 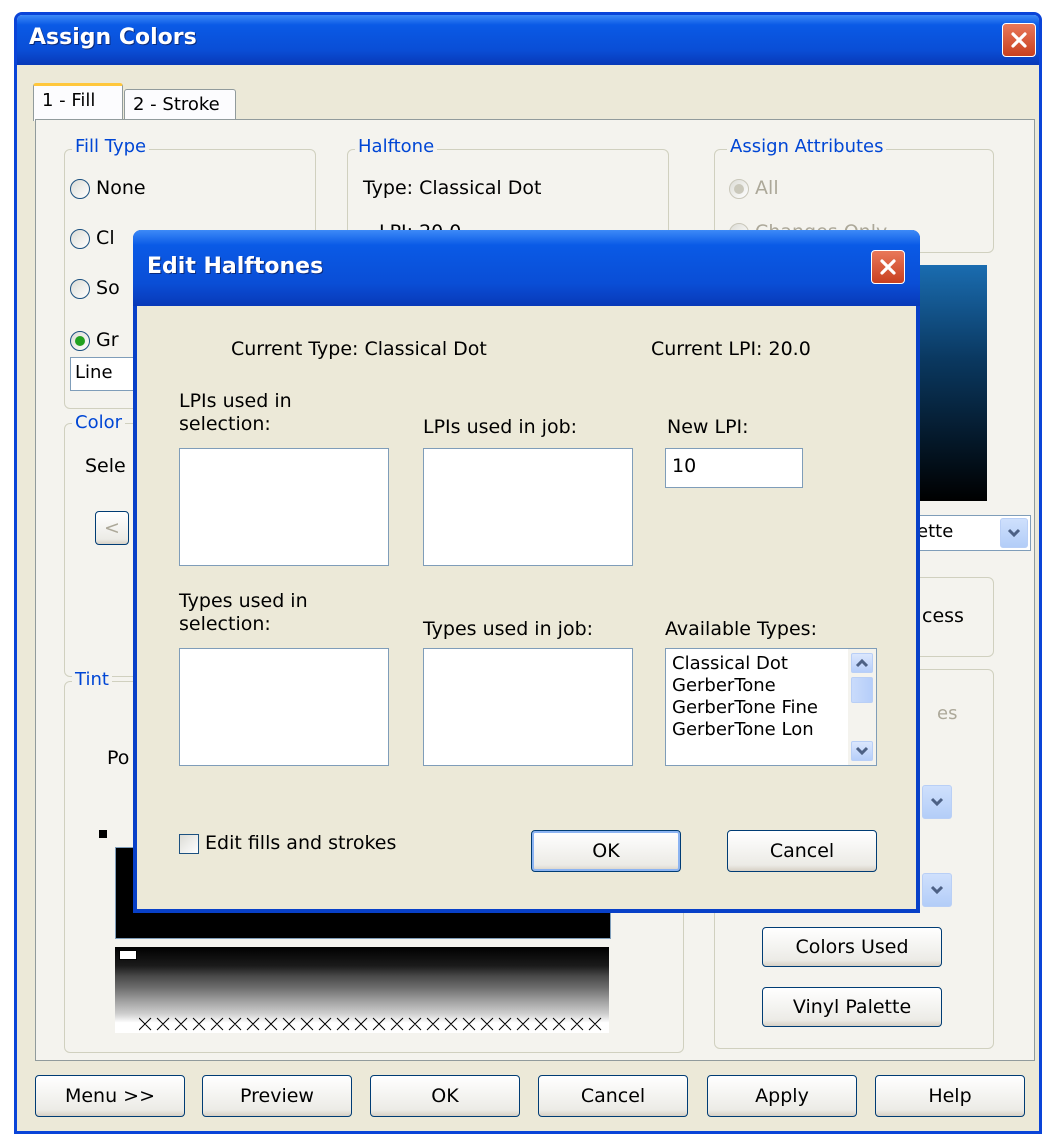 I want to click on dialog-cancel-button-label: Cancel, so click(x=802, y=851).